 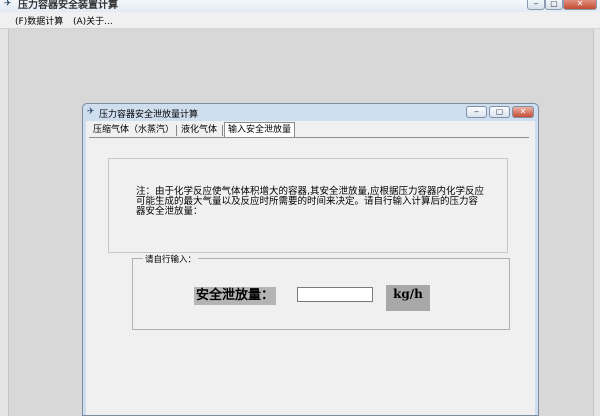 I want to click on maximize-button: ▢, so click(x=554, y=5).